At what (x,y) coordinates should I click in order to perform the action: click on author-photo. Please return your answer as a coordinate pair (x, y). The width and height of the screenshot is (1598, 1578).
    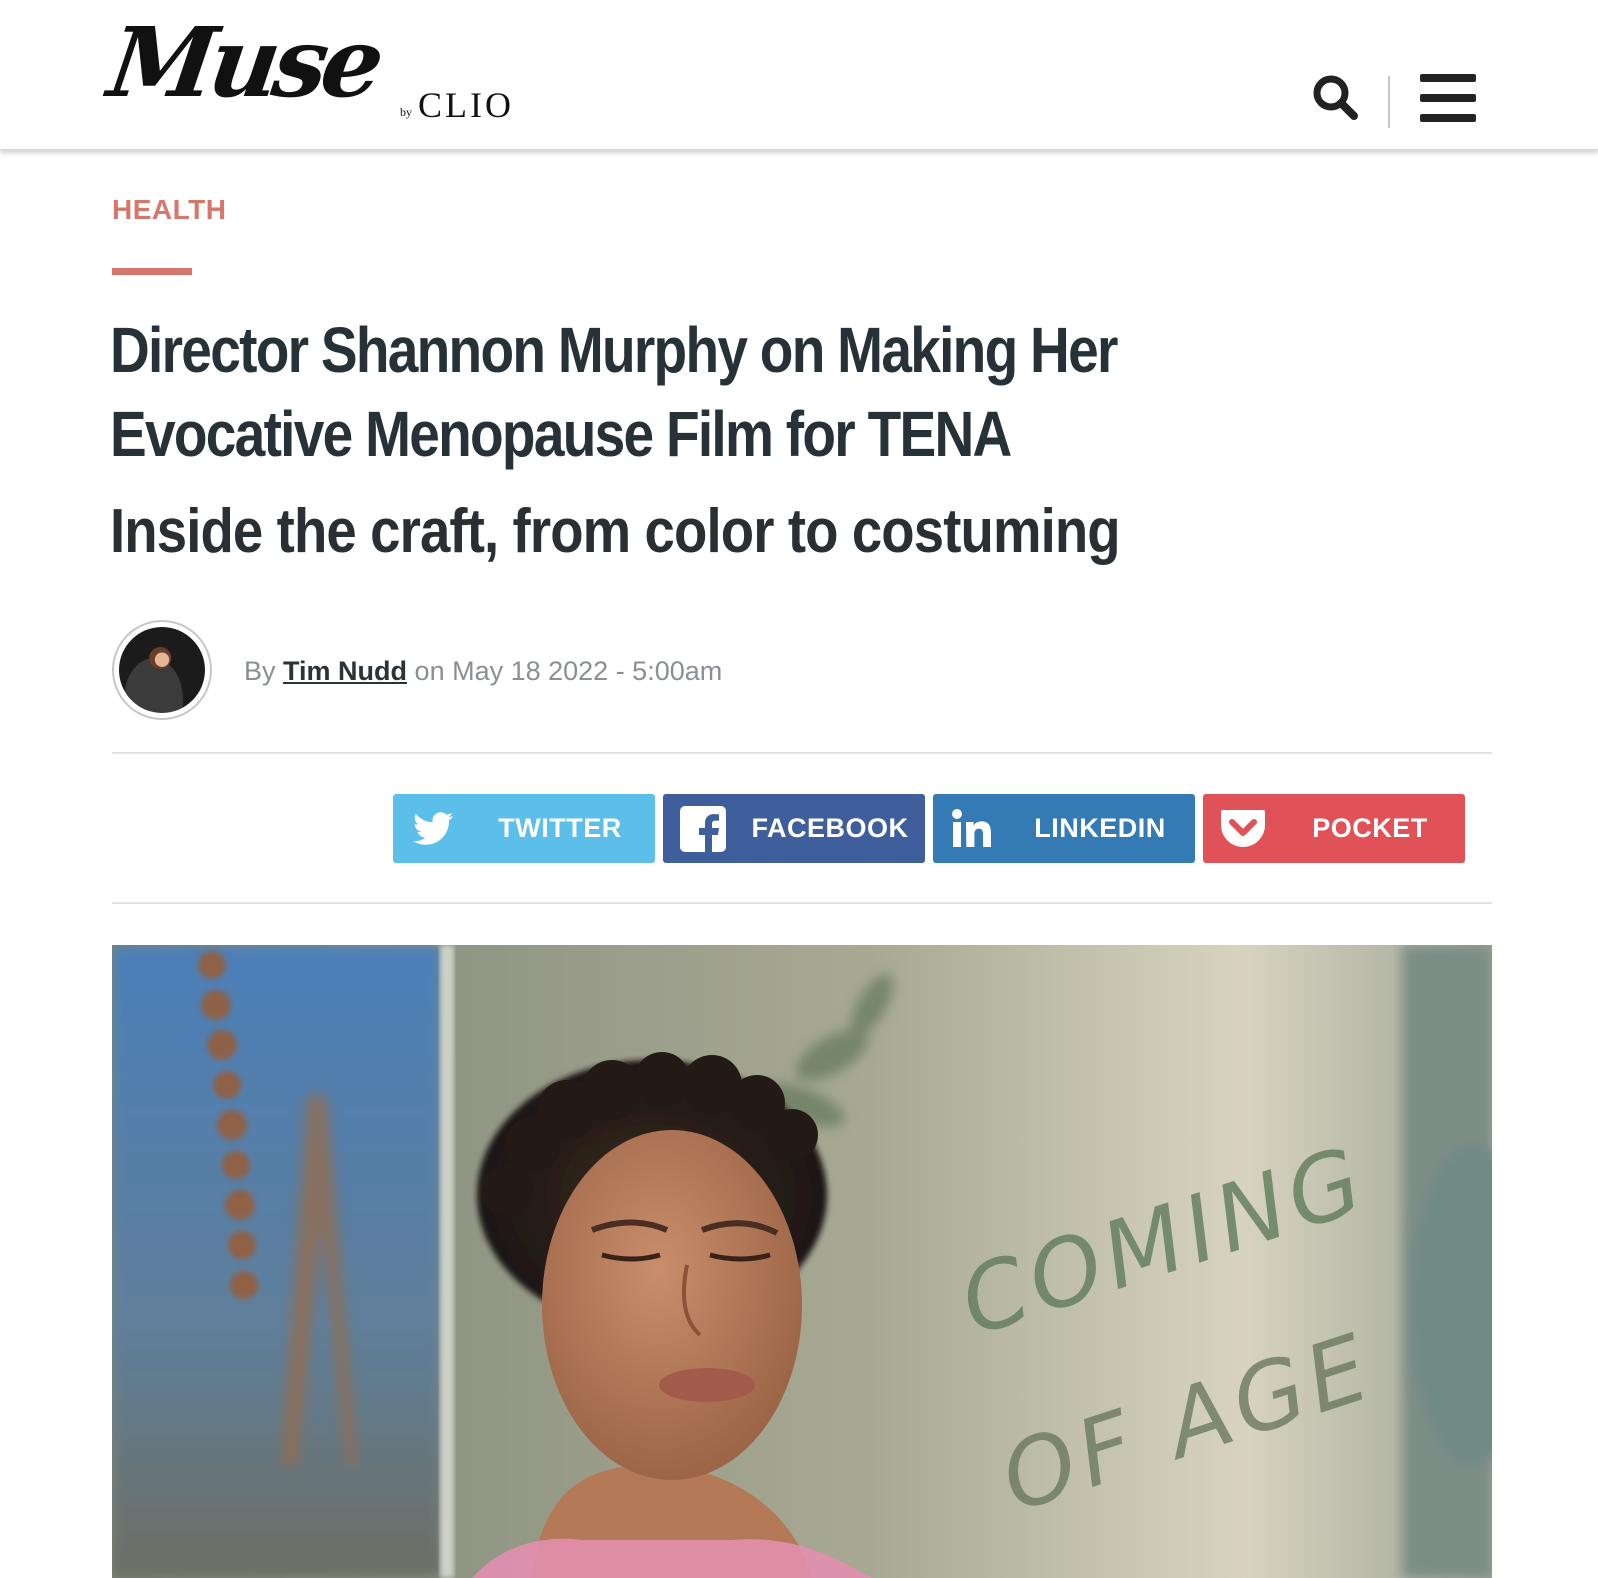
    Looking at the image, I should click on (162, 670).